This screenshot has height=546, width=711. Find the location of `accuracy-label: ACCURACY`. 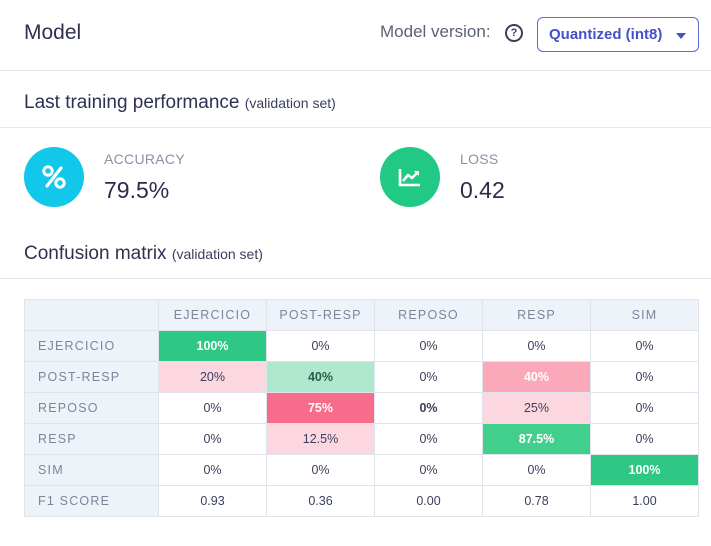

accuracy-label: ACCURACY is located at coordinates (144, 159).